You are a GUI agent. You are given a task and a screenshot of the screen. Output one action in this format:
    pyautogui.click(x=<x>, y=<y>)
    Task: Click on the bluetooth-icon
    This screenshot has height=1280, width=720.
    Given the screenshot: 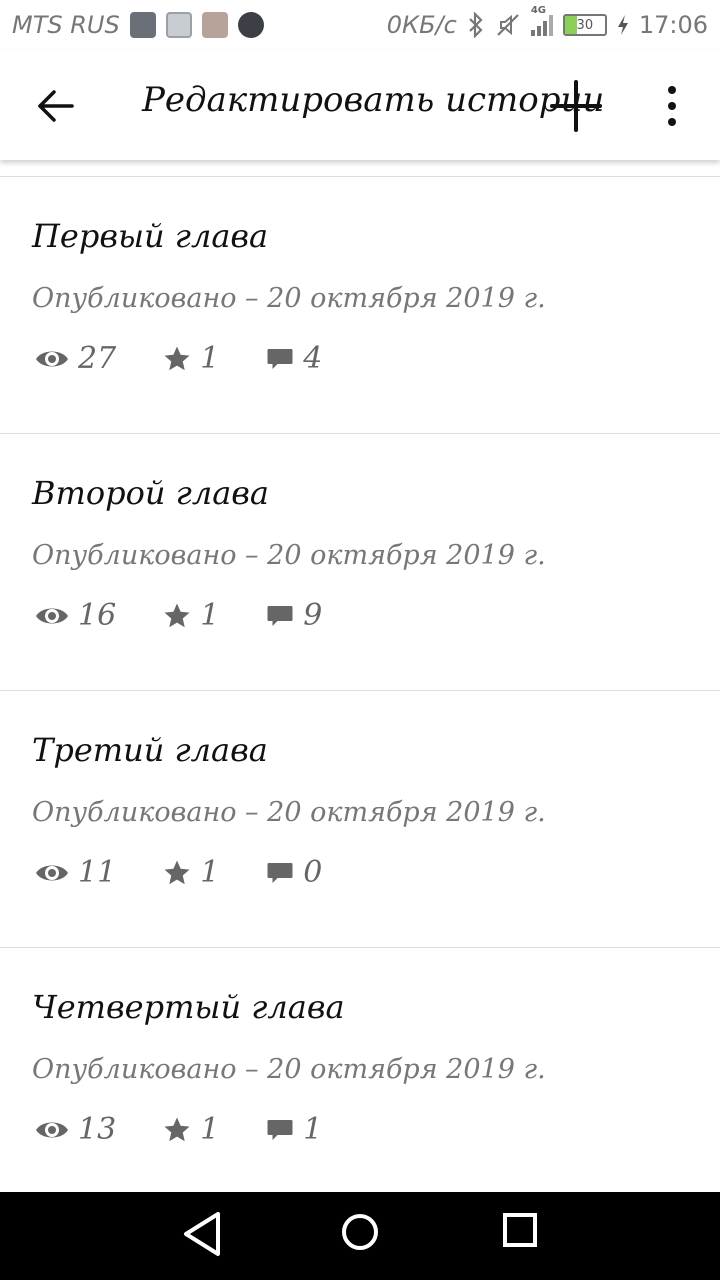 What is the action you would take?
    pyautogui.click(x=476, y=25)
    